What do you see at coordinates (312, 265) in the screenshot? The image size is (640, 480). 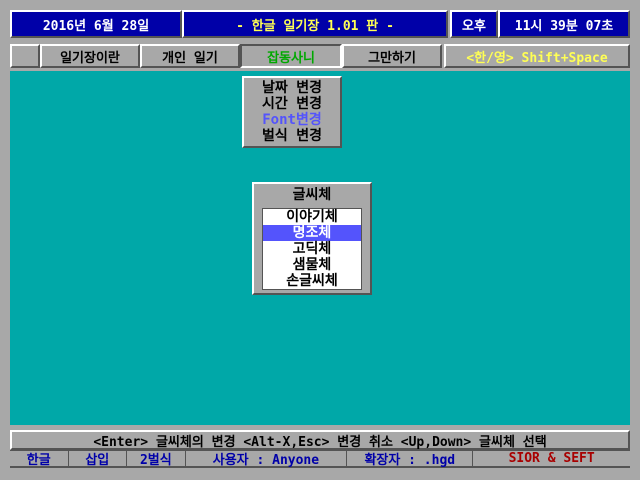 I see `font-option-saemmul: 샘물체` at bounding box center [312, 265].